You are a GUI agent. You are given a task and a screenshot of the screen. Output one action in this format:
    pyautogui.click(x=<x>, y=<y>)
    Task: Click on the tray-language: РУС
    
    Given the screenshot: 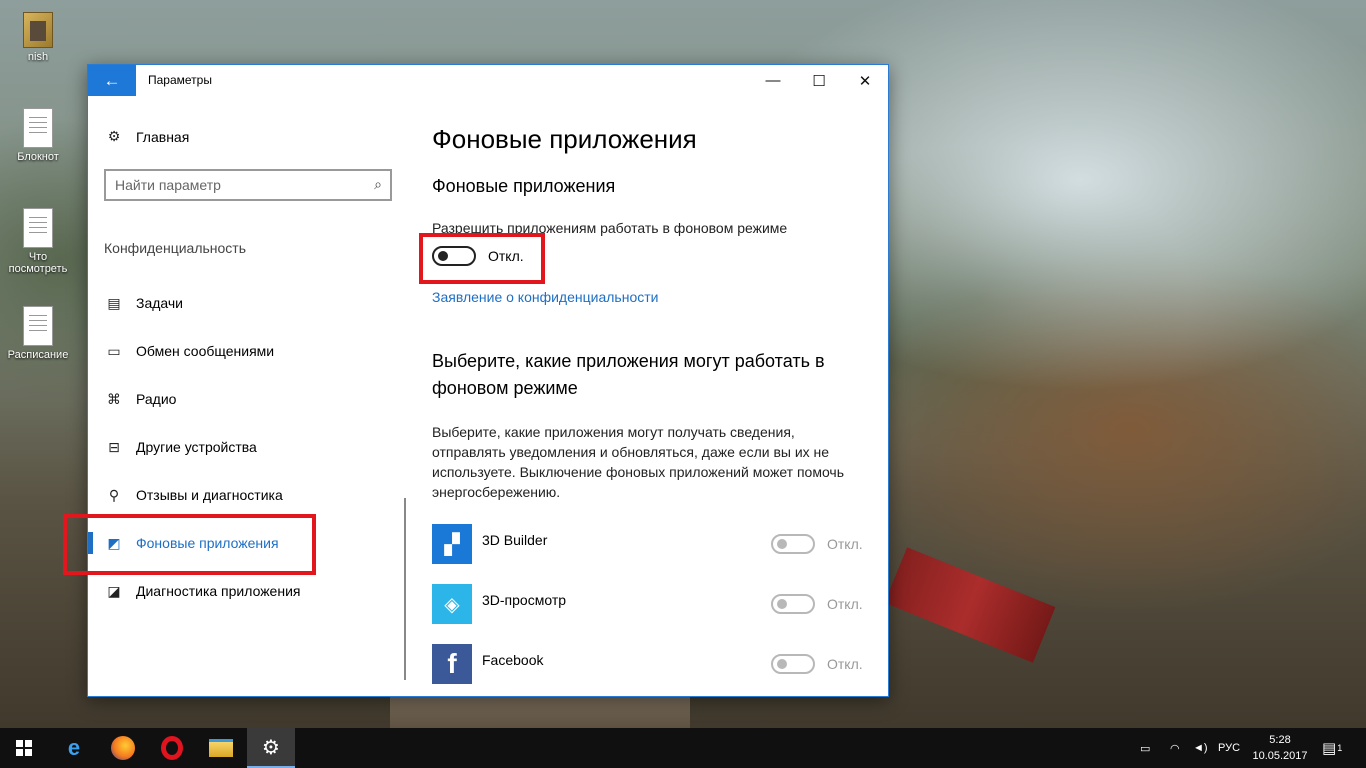 What is the action you would take?
    pyautogui.click(x=1229, y=748)
    